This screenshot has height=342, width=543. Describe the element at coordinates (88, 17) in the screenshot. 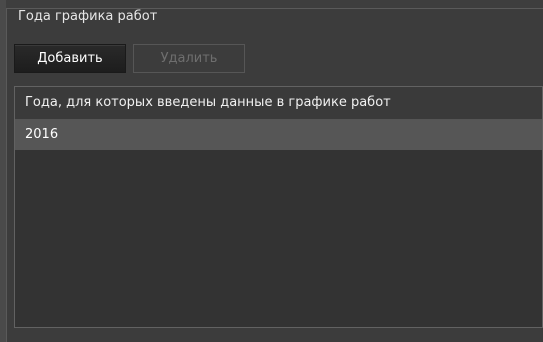

I see `group-title: Года графика работ` at that location.